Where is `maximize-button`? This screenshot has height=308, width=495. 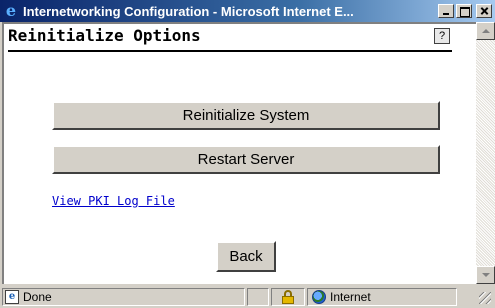 maximize-button is located at coordinates (464, 11).